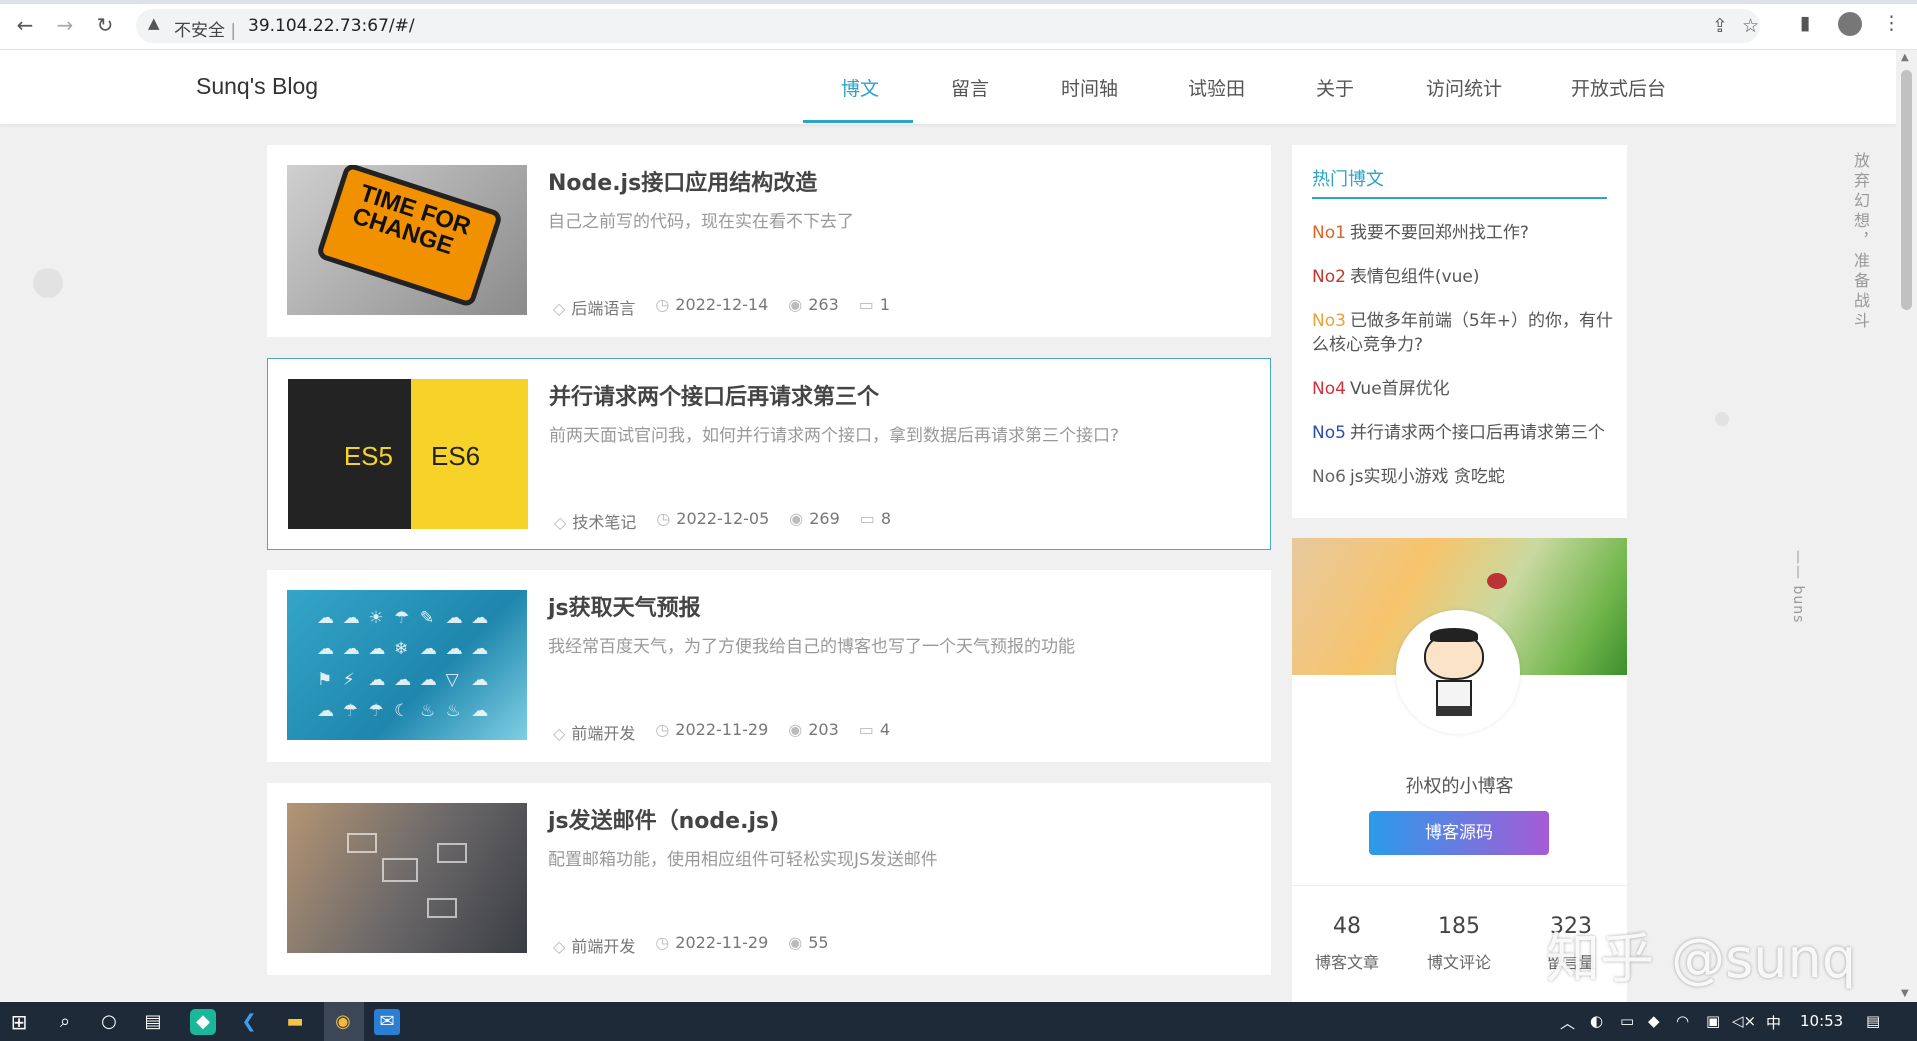 This screenshot has width=1917, height=1041. Describe the element at coordinates (1654, 1021) in the screenshot. I see `tray-app2-icon: ◆` at that location.